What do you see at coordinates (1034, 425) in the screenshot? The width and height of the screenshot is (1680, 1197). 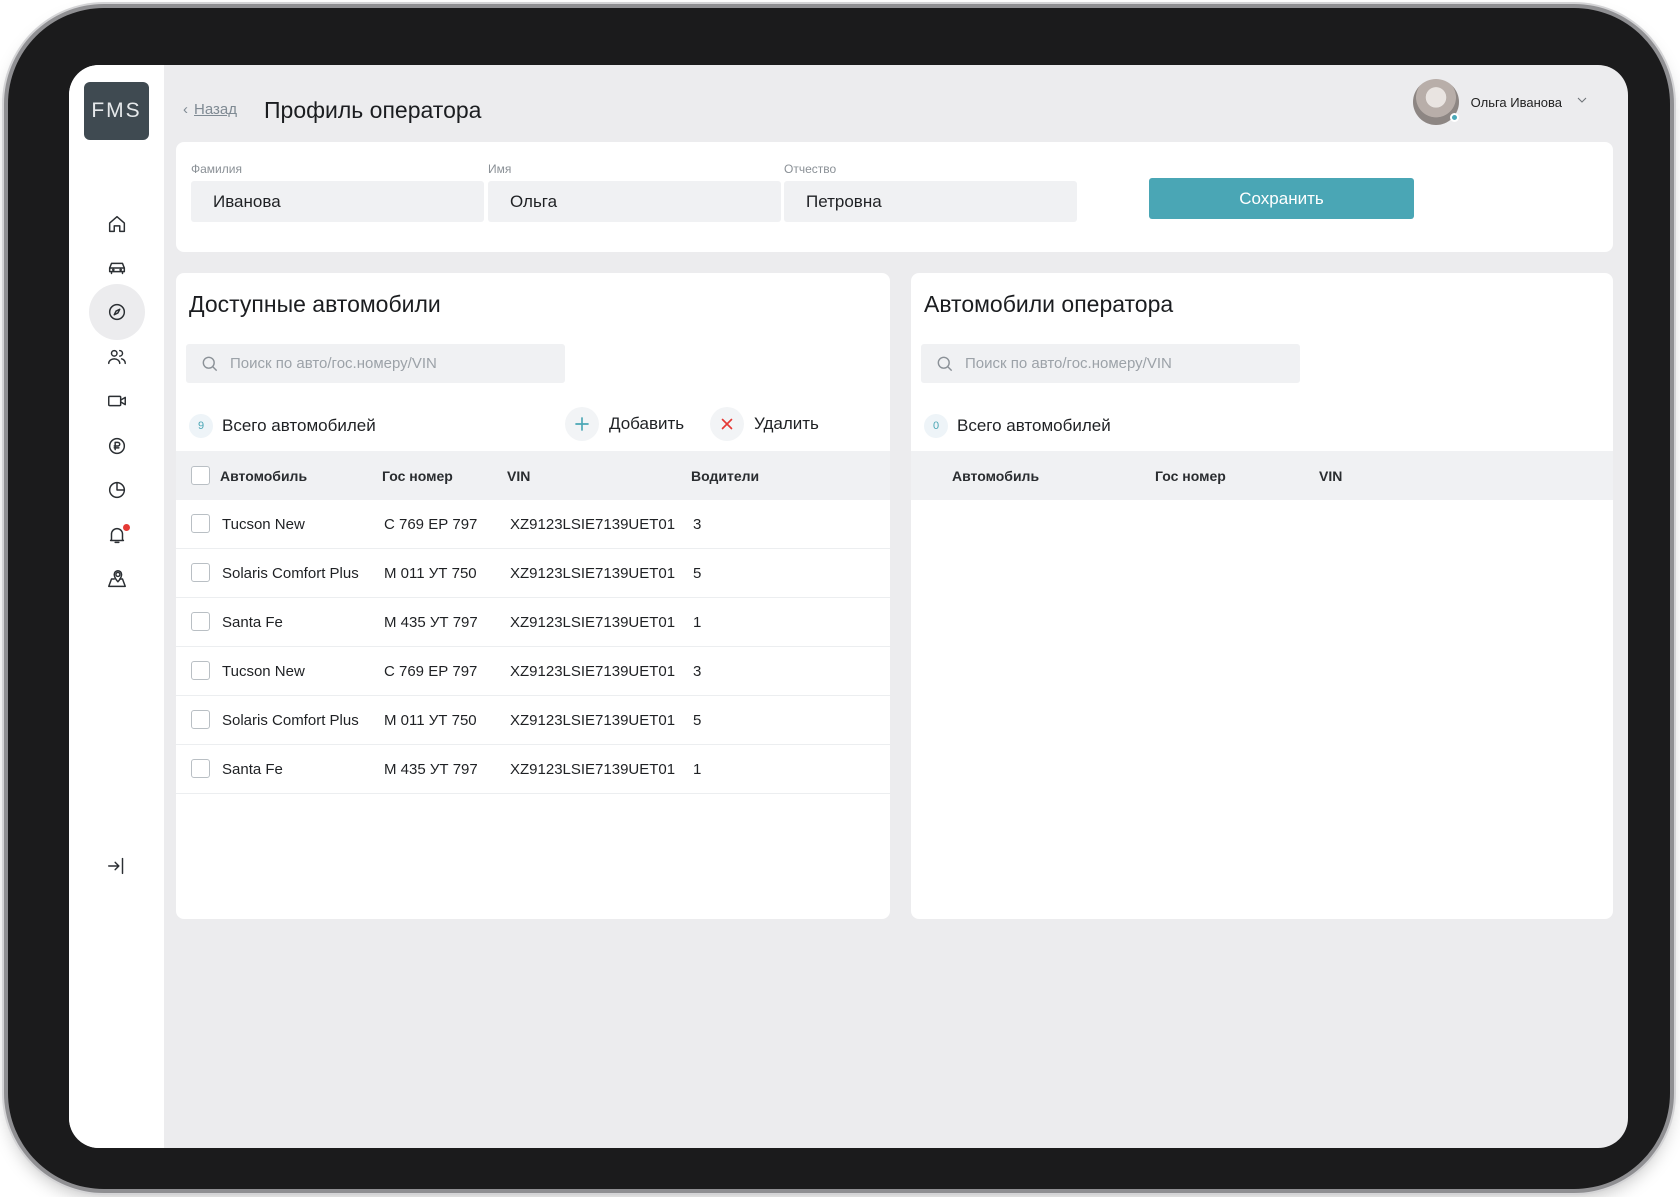 I see `operator-total-label: Всего автомобилей` at bounding box center [1034, 425].